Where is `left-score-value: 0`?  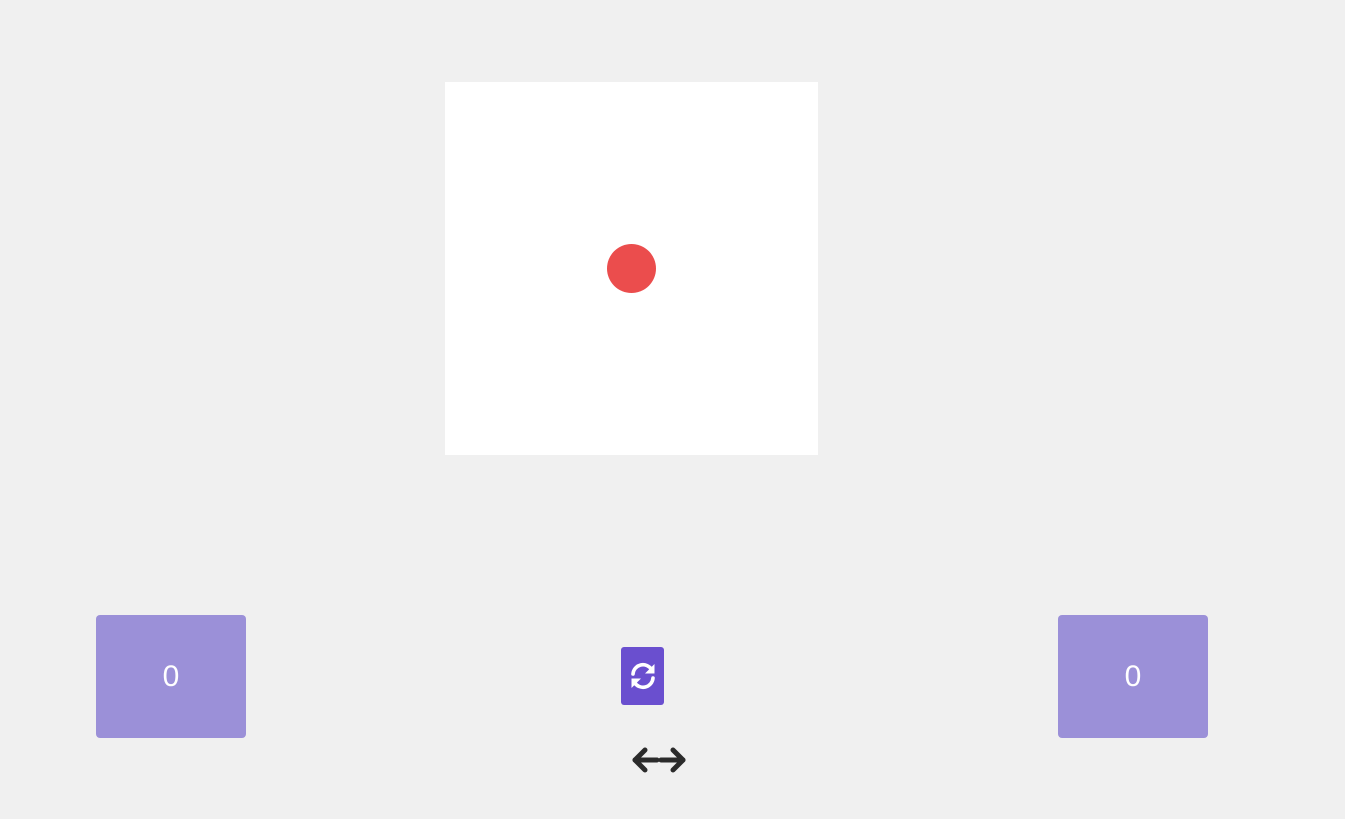 left-score-value: 0 is located at coordinates (171, 676).